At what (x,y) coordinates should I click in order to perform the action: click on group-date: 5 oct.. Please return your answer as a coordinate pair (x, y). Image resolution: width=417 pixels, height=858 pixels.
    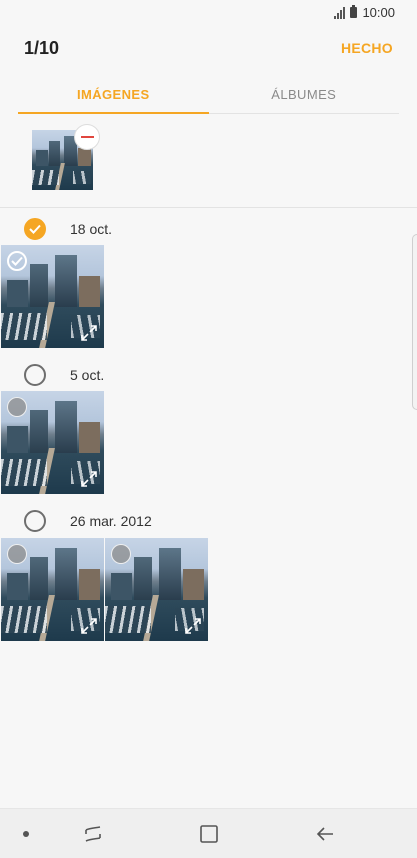
    Looking at the image, I should click on (87, 375).